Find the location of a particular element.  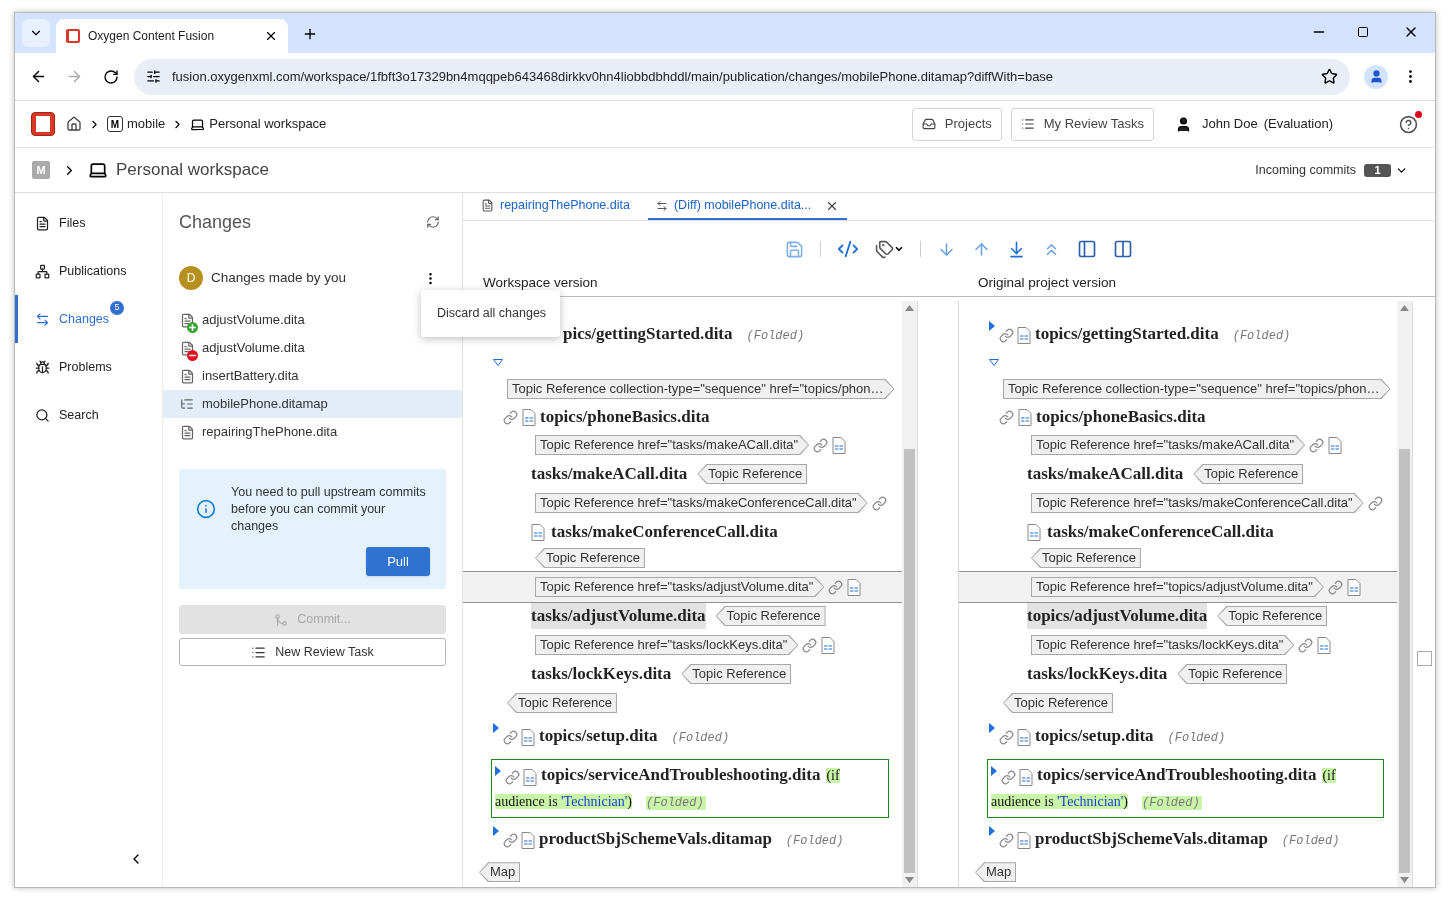

tags-icon is located at coordinates (884, 249).